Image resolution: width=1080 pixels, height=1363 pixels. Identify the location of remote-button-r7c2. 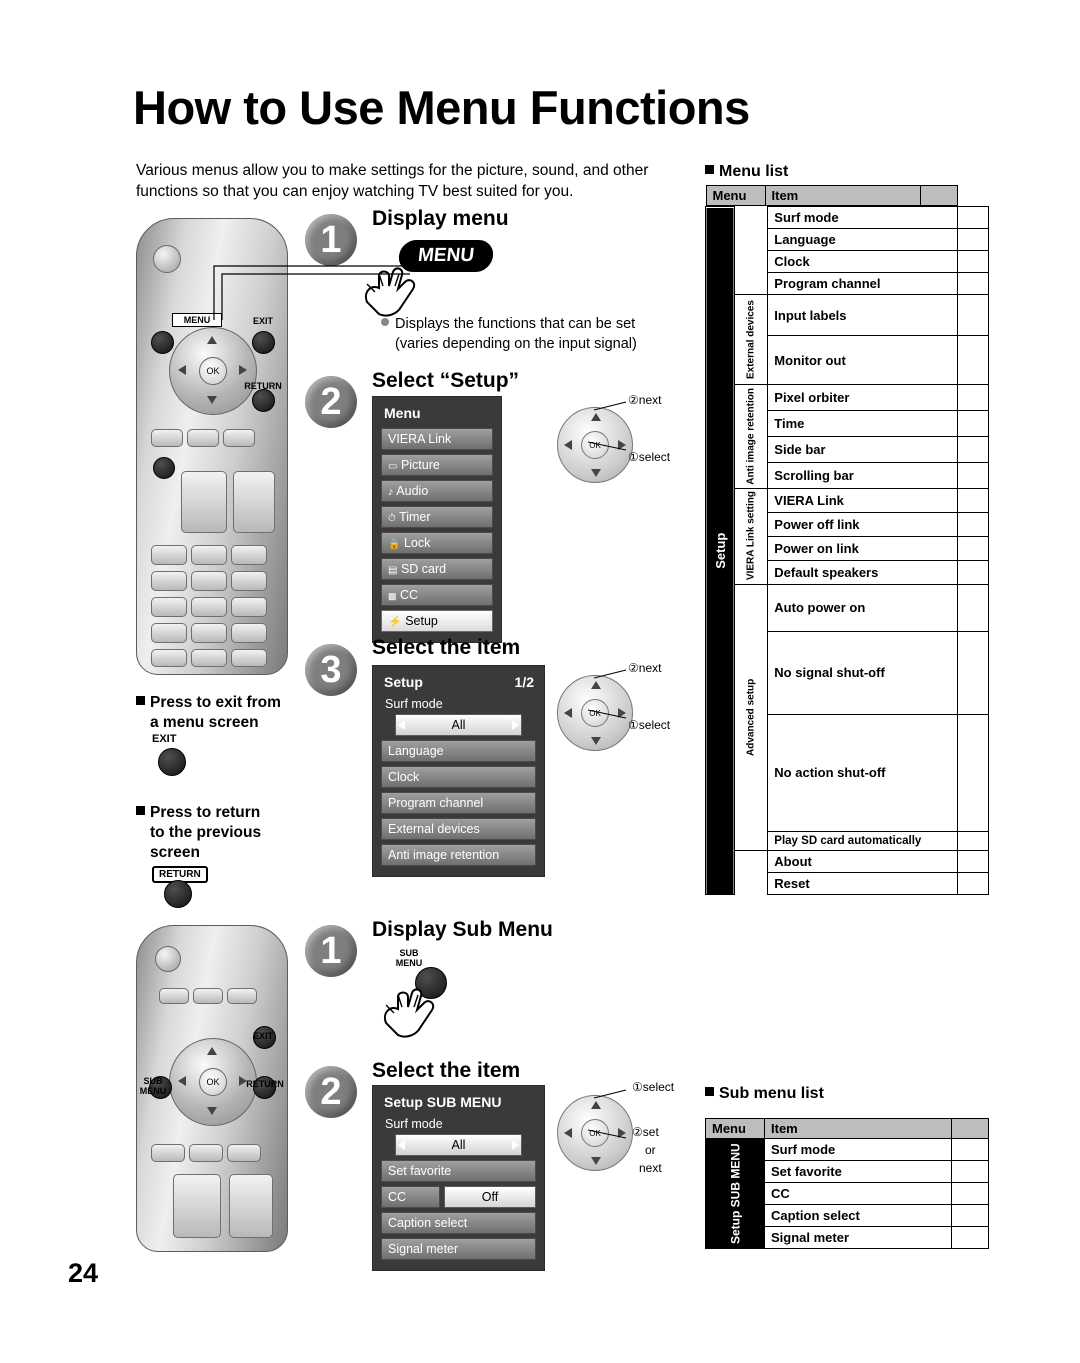
(209, 658).